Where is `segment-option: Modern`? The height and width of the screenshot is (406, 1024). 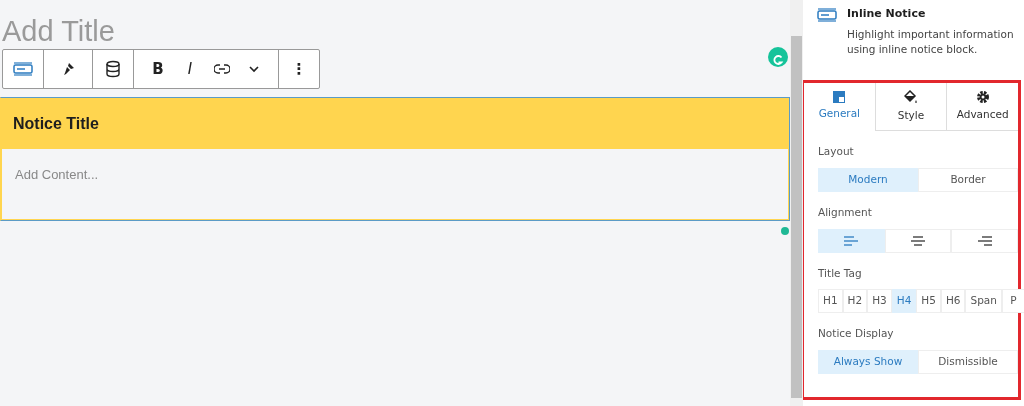
segment-option: Modern is located at coordinates (868, 179).